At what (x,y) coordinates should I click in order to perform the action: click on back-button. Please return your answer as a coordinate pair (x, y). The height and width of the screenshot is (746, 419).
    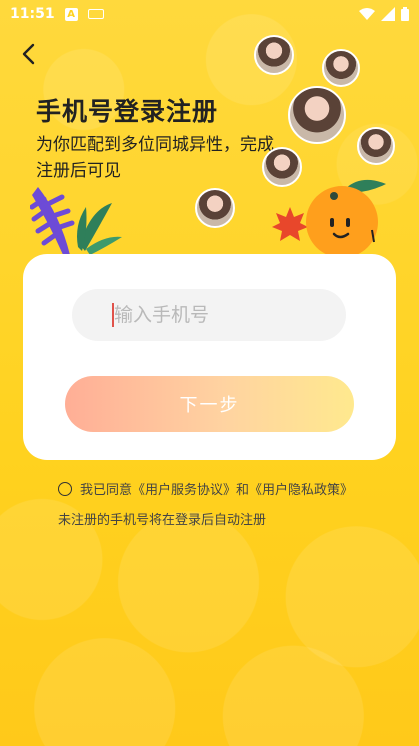
    Looking at the image, I should click on (28, 54).